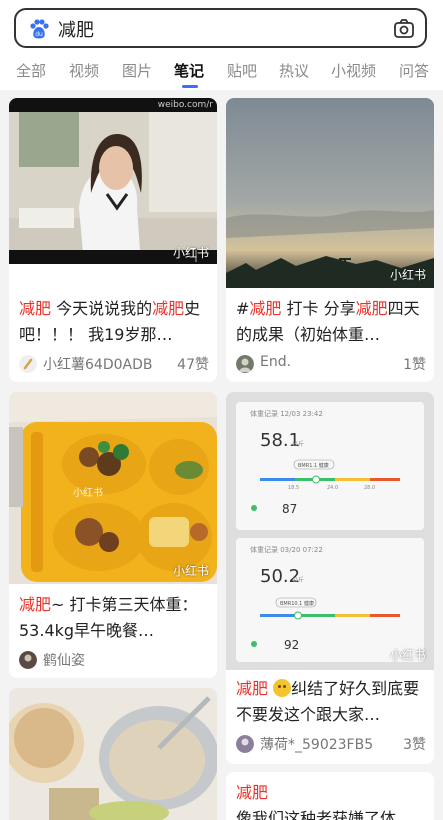 Image resolution: width=443 pixels, height=820 pixels. What do you see at coordinates (113, 181) in the screenshot?
I see `note-image: weibo.com/r 小红书` at bounding box center [113, 181].